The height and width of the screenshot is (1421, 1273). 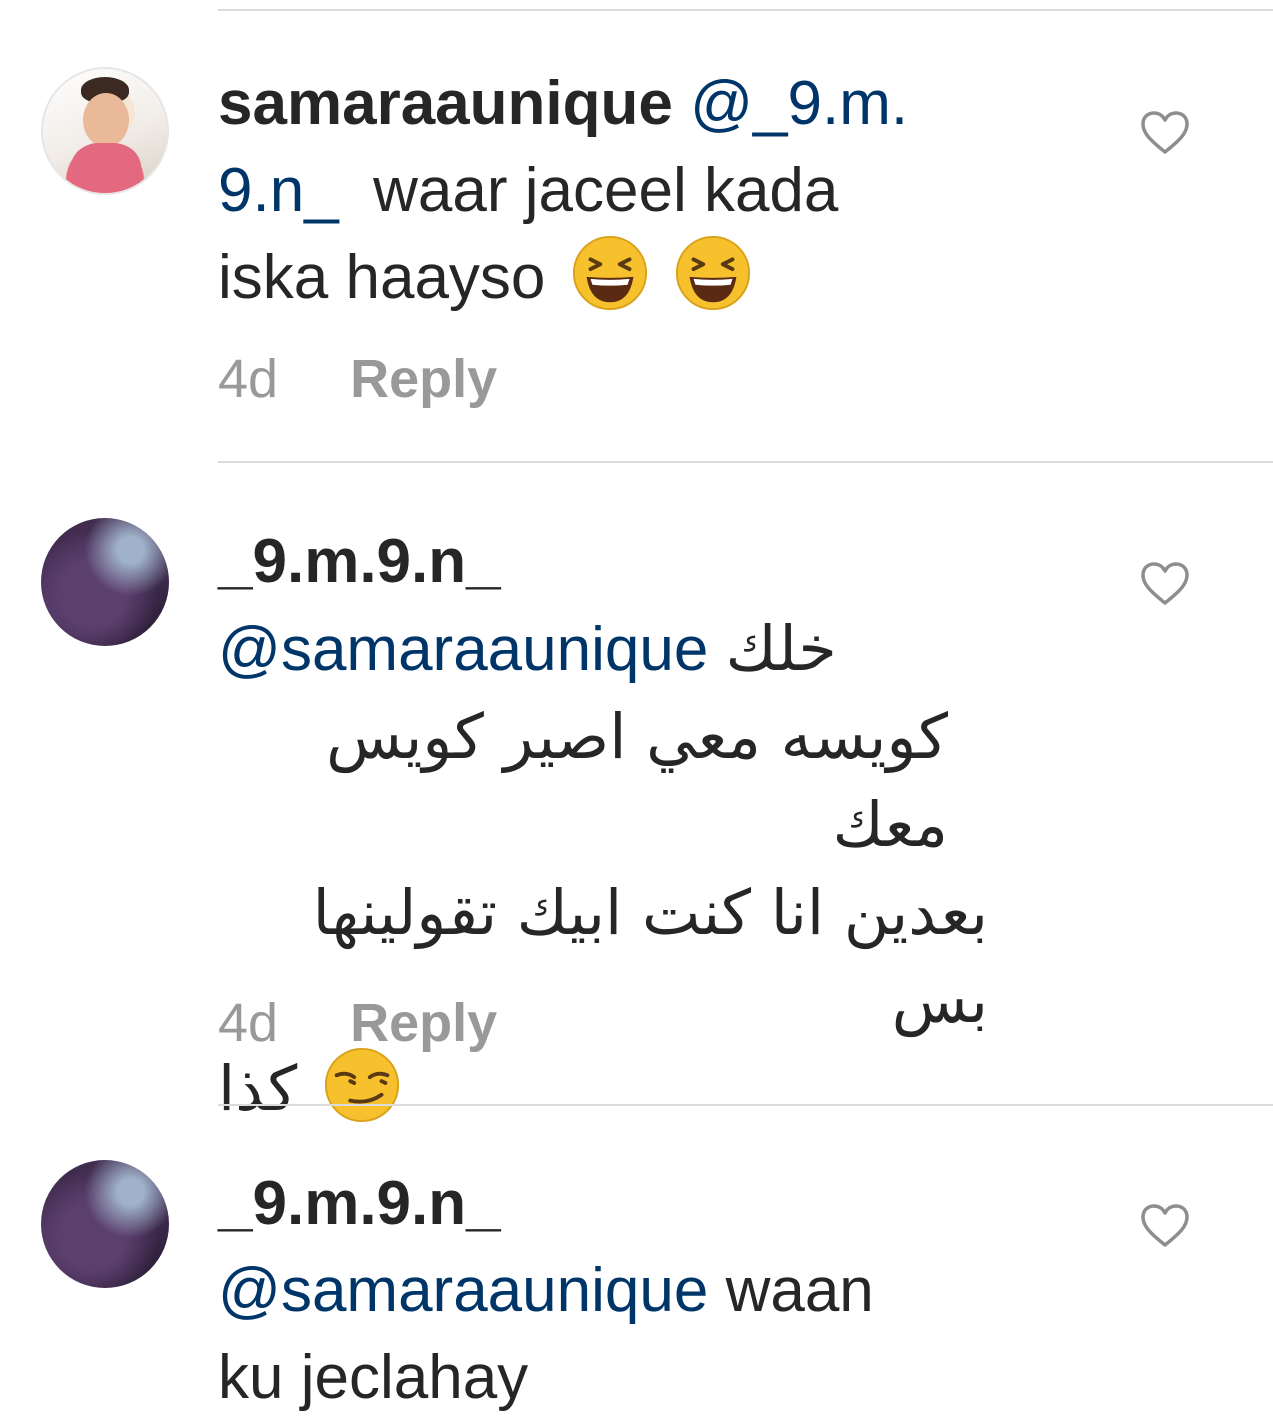 I want to click on comment-text: كويسه معي اصير كويس معك, so click(x=637, y=780).